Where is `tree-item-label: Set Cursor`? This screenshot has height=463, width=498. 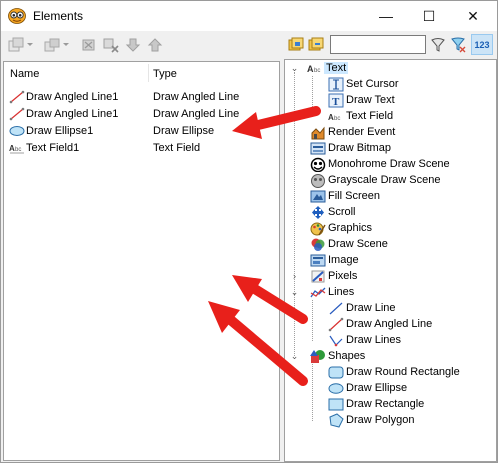
tree-item-label: Set Cursor is located at coordinates (372, 84).